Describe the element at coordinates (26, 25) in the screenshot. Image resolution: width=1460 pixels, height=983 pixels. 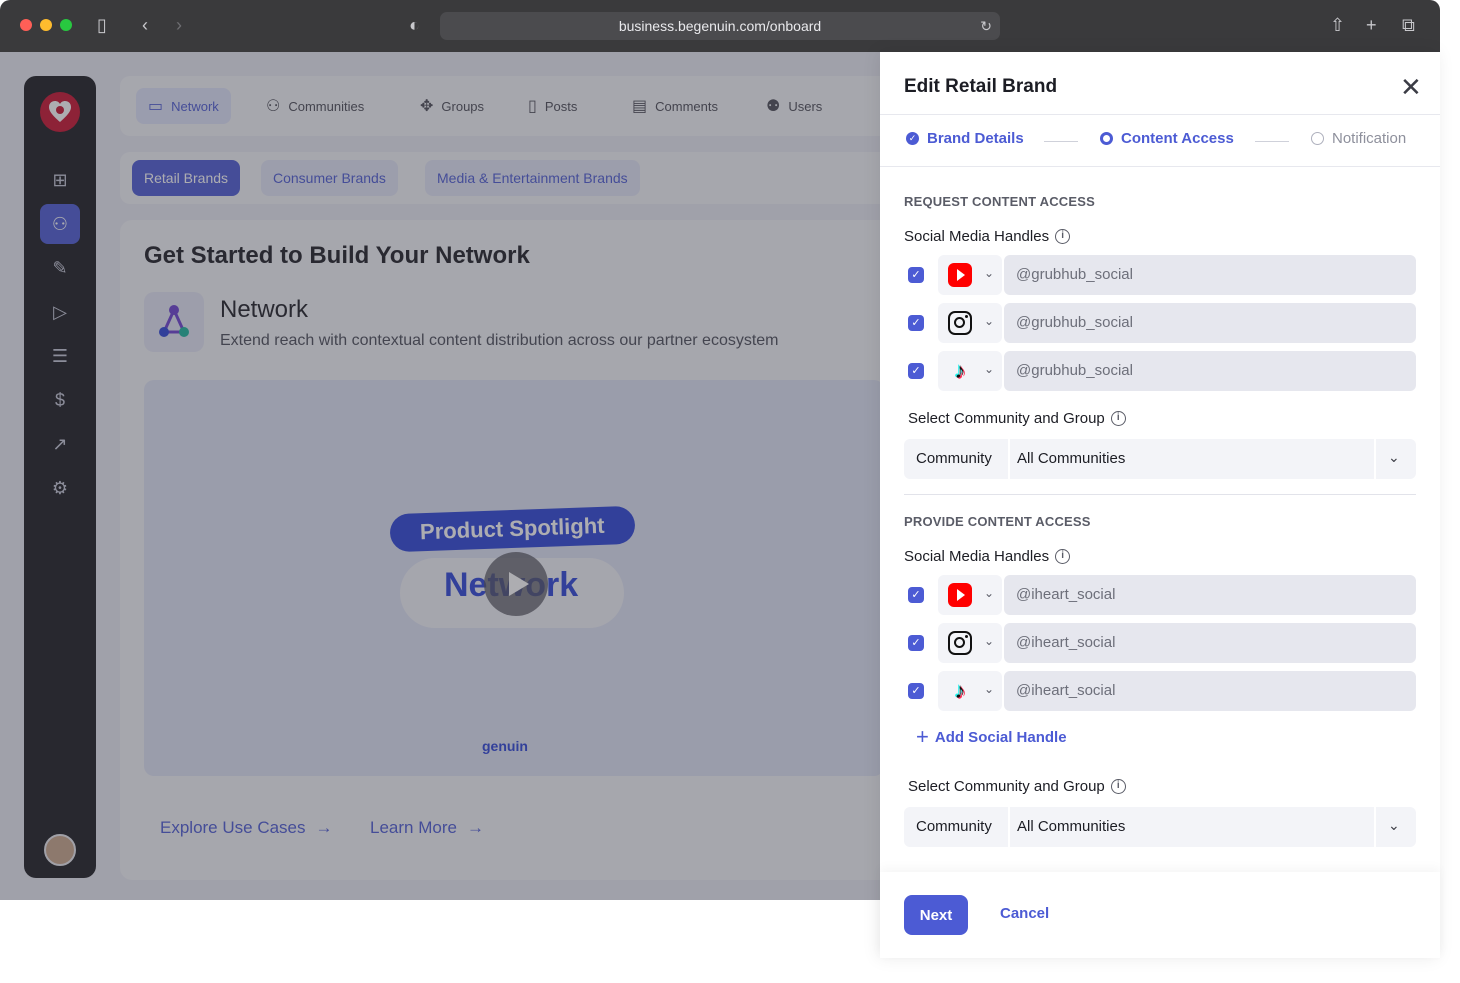
I see `close-window-button` at that location.